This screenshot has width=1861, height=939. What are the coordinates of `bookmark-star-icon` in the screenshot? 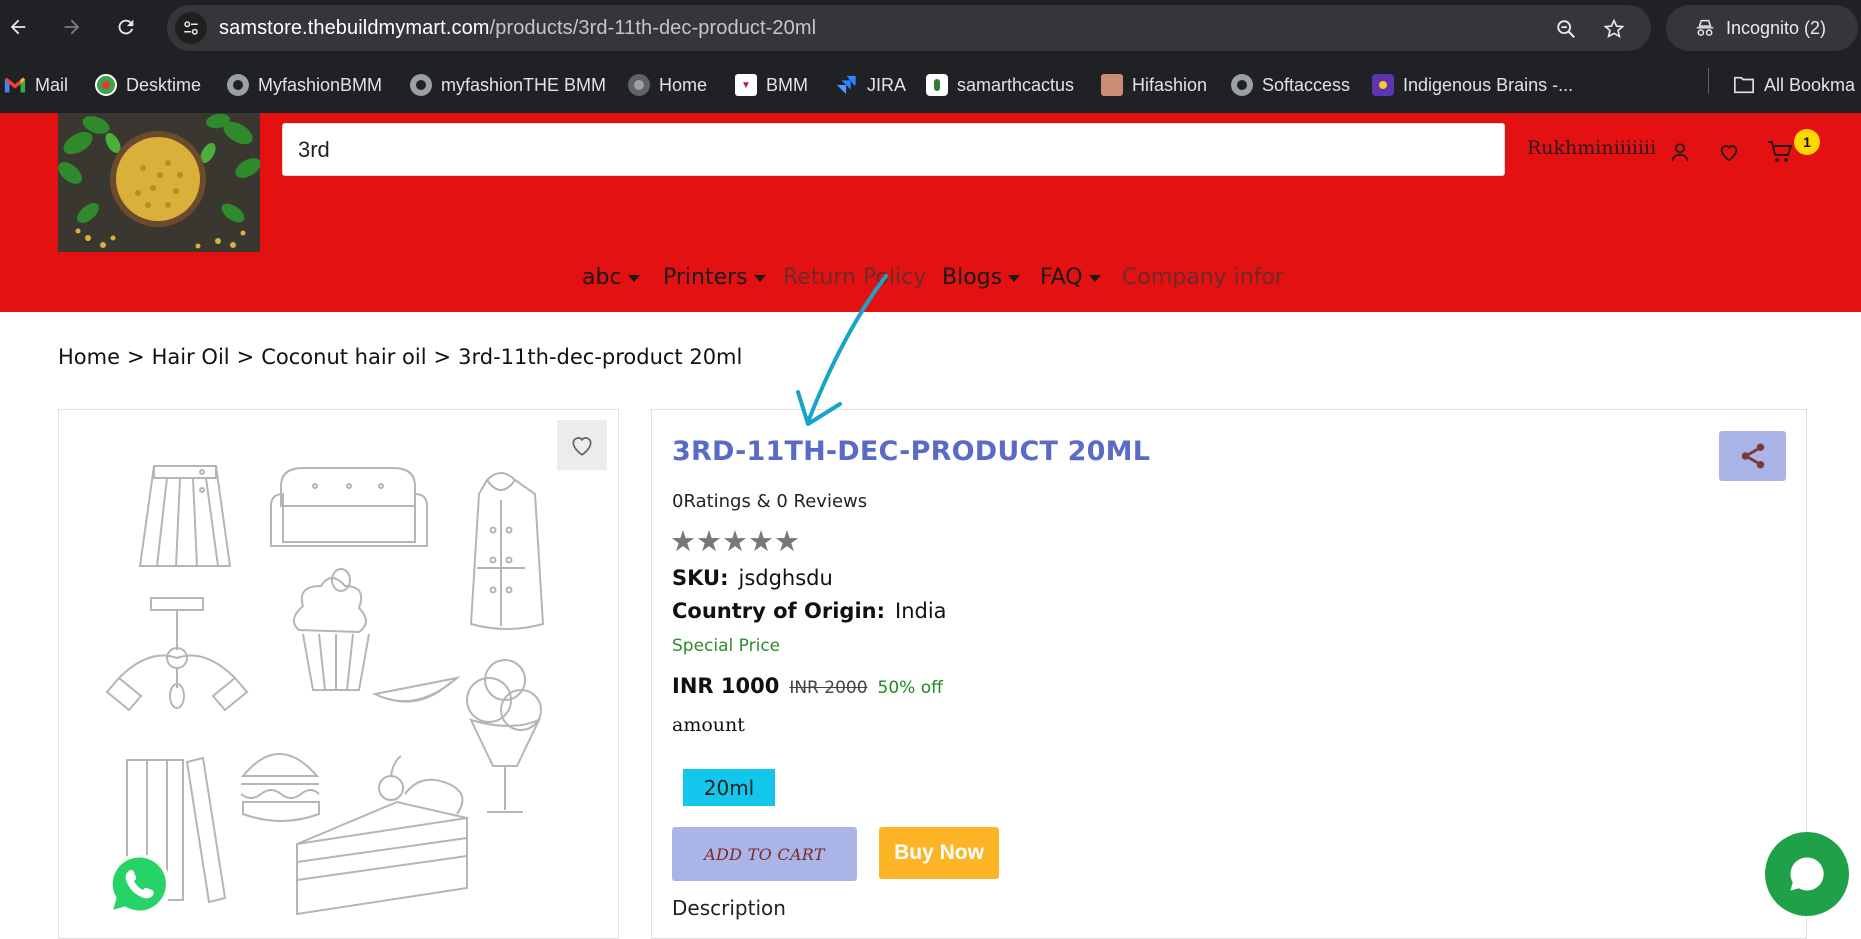 It's located at (1614, 29).